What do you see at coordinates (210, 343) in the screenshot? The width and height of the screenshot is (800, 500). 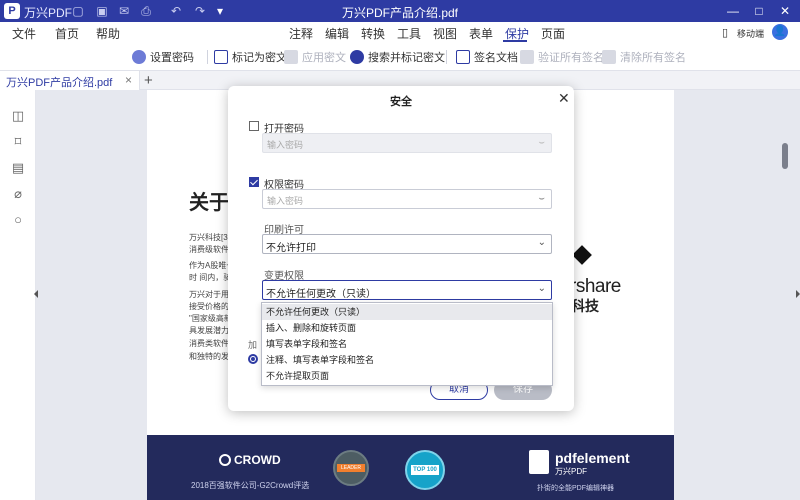 I see `page-text-line: 消费类软件,` at bounding box center [210, 343].